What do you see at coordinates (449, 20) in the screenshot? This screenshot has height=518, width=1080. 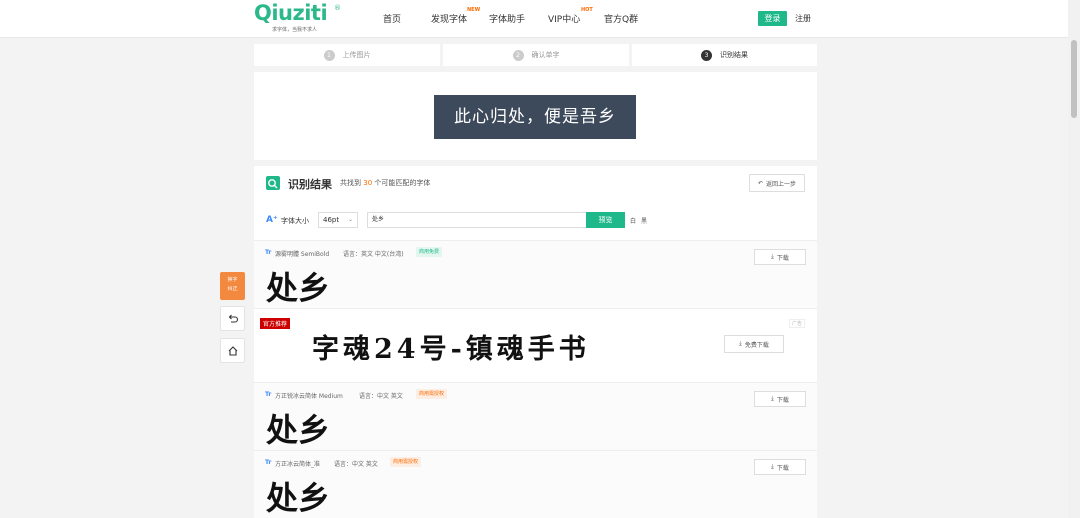 I see `nav-discover-label: 发现字体` at bounding box center [449, 20].